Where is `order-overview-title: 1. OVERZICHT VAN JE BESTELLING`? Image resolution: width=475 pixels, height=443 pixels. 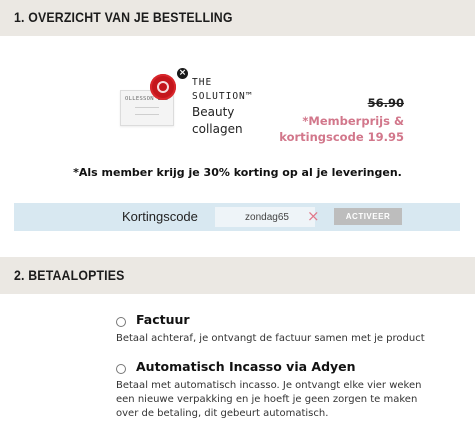 order-overview-title: 1. OVERZICHT VAN JE BESTELLING is located at coordinates (123, 17).